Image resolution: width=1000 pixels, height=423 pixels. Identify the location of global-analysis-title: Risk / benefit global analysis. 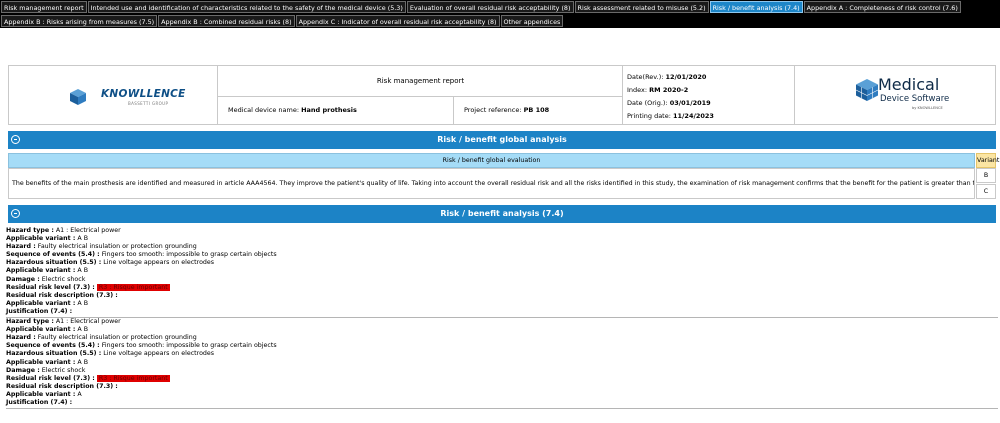
(502, 139).